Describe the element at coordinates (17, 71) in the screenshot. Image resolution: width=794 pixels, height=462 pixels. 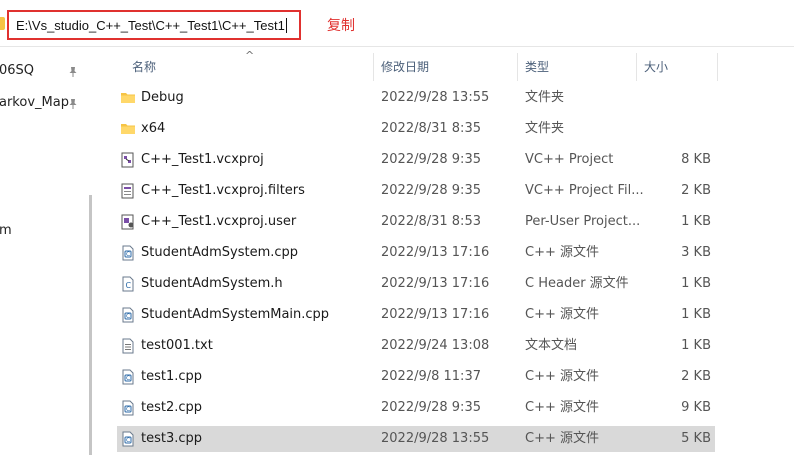
I see `nav-item-06sq: 06SQ` at that location.